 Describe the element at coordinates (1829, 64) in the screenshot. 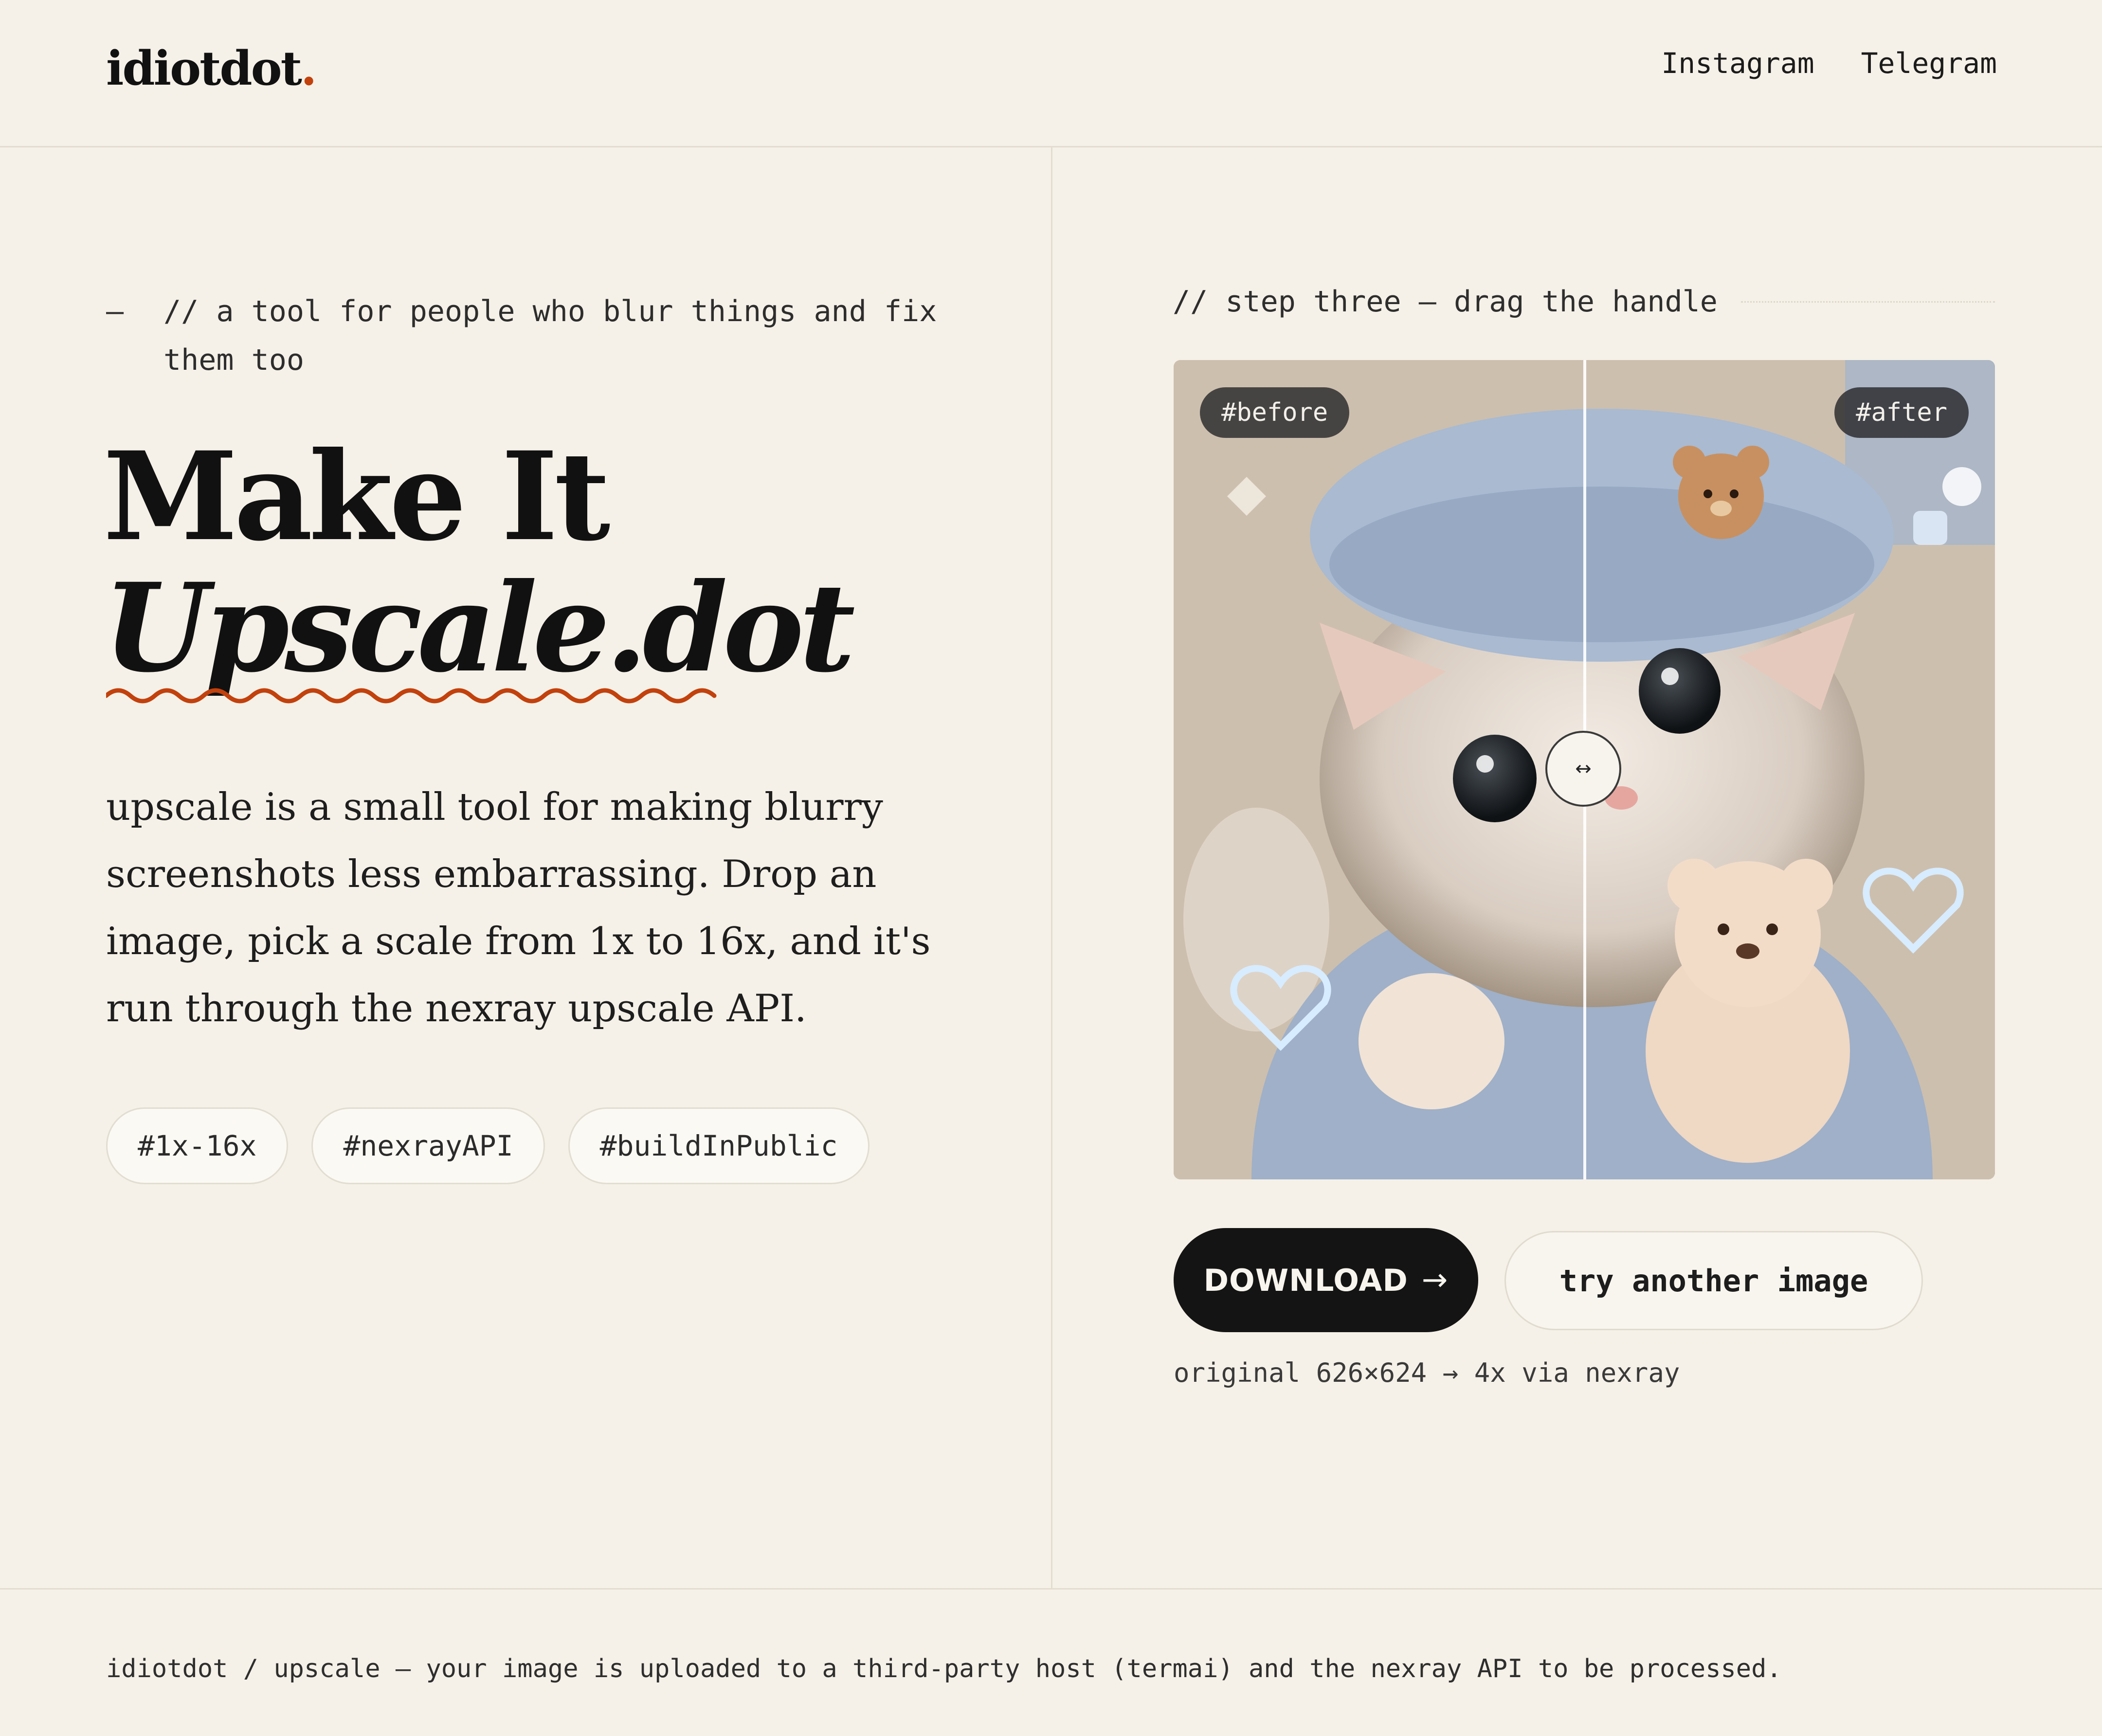

I see `top-nav: Instagram Telegram` at that location.